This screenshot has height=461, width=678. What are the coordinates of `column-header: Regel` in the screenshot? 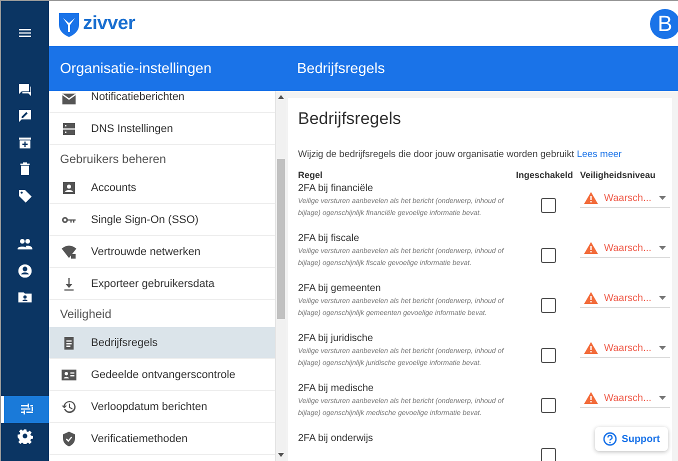 It's located at (311, 175).